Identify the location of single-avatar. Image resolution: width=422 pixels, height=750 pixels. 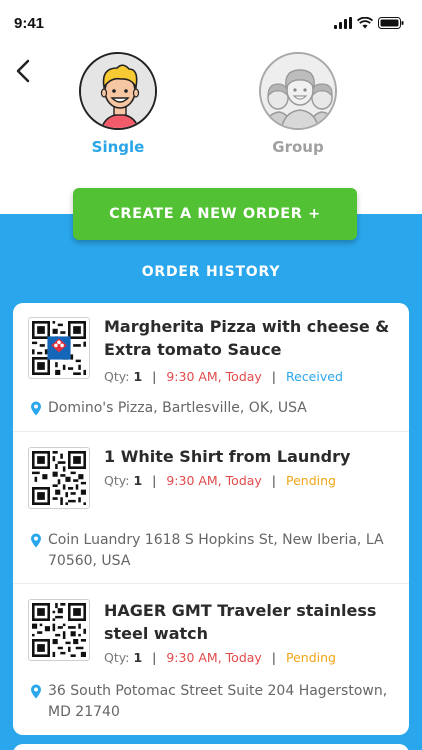
(118, 91).